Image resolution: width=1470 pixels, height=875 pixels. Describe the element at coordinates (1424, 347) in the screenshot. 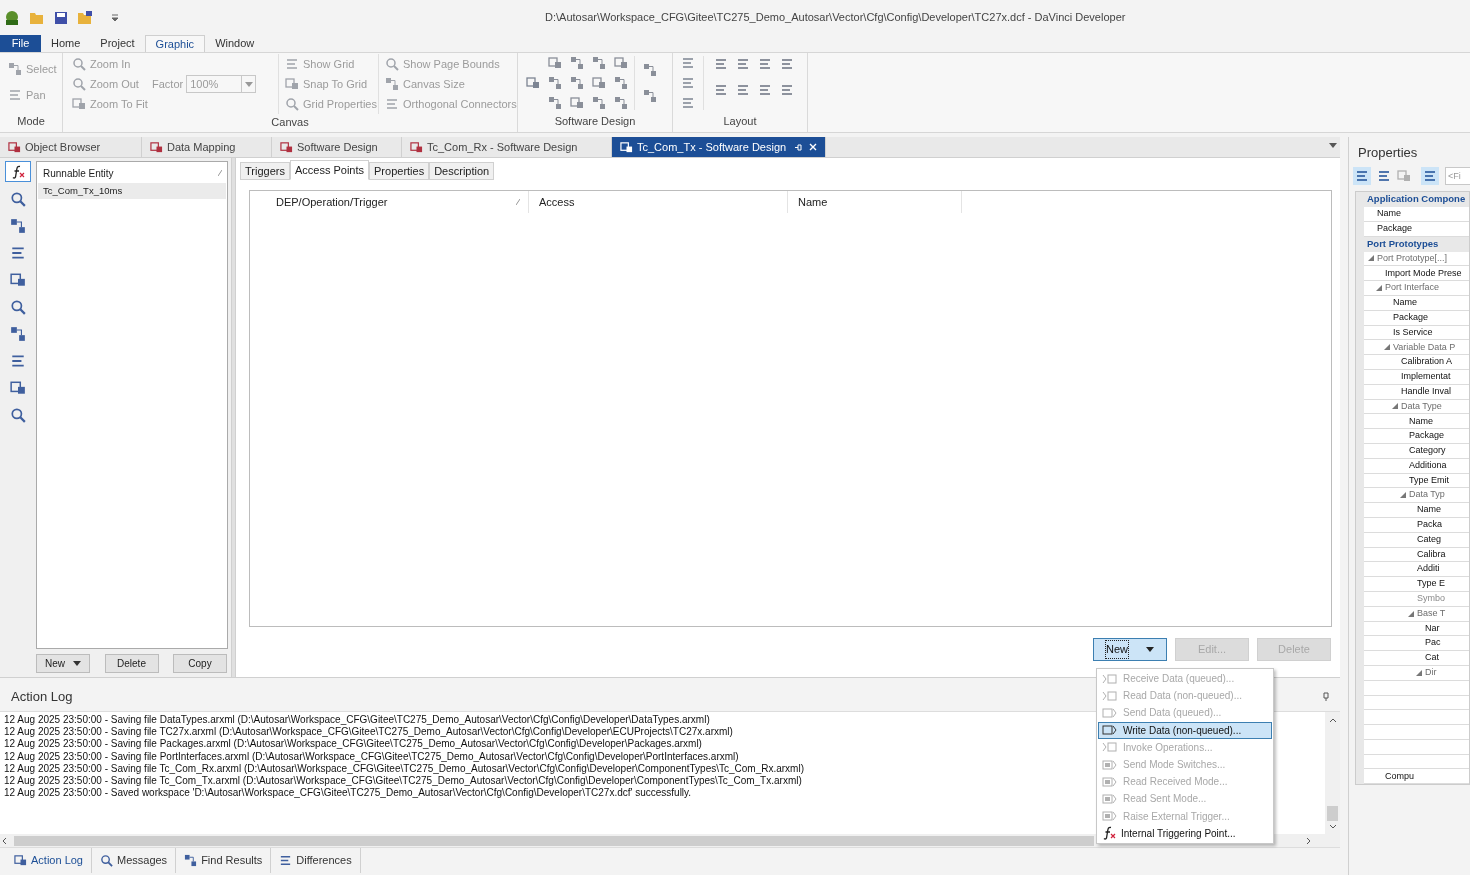

I see `property-group-label: Variable Data P` at that location.